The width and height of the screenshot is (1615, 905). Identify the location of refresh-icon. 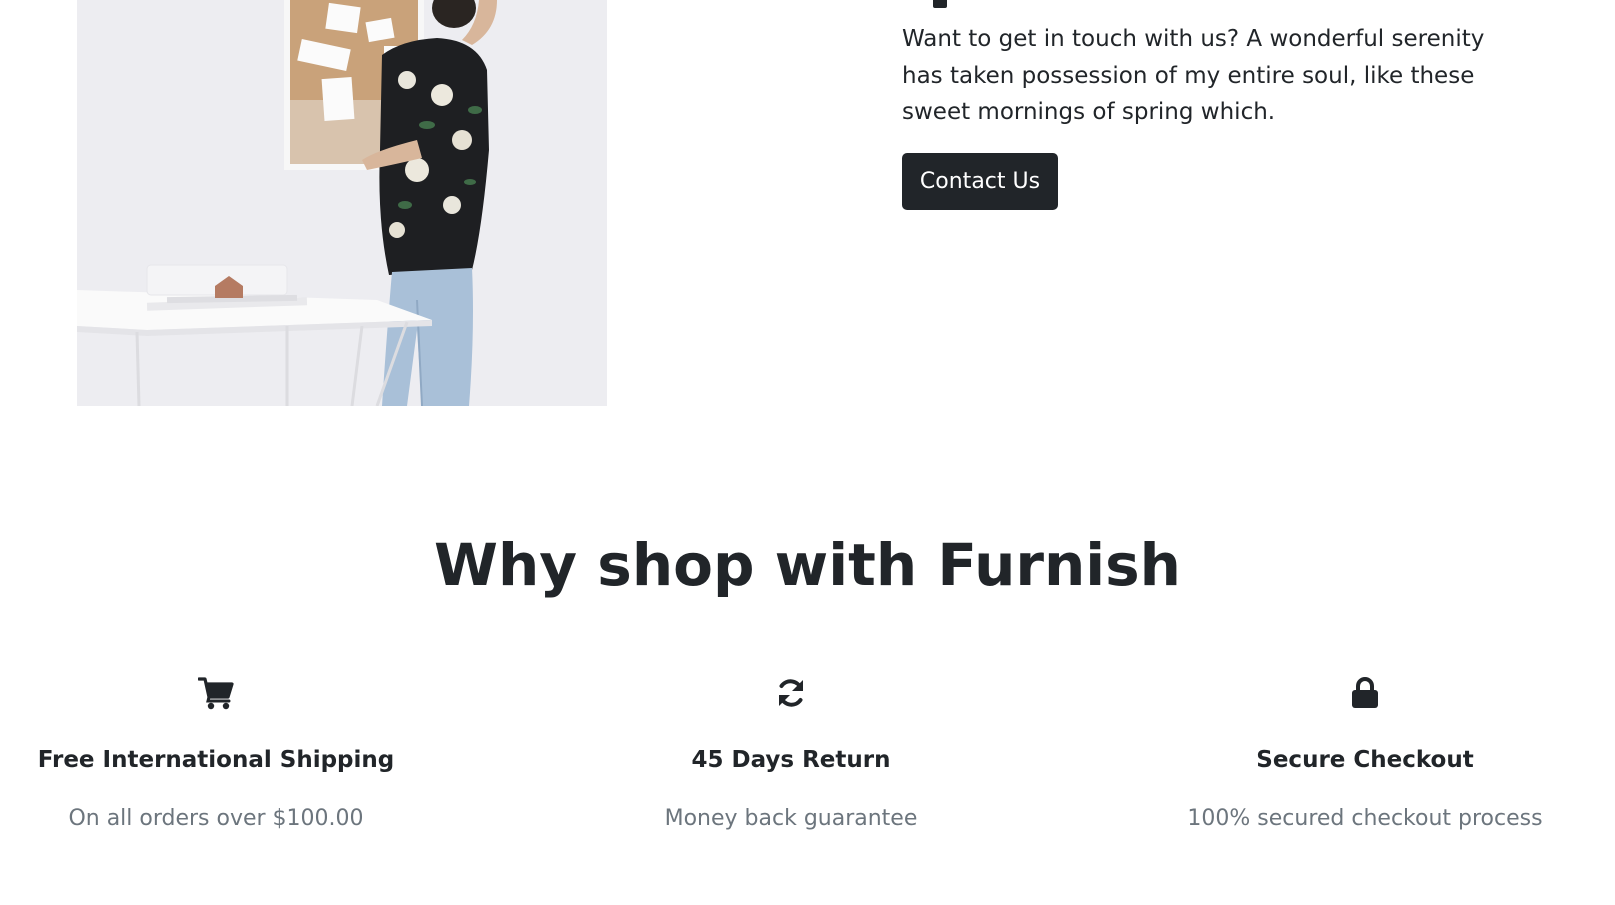
(791, 693).